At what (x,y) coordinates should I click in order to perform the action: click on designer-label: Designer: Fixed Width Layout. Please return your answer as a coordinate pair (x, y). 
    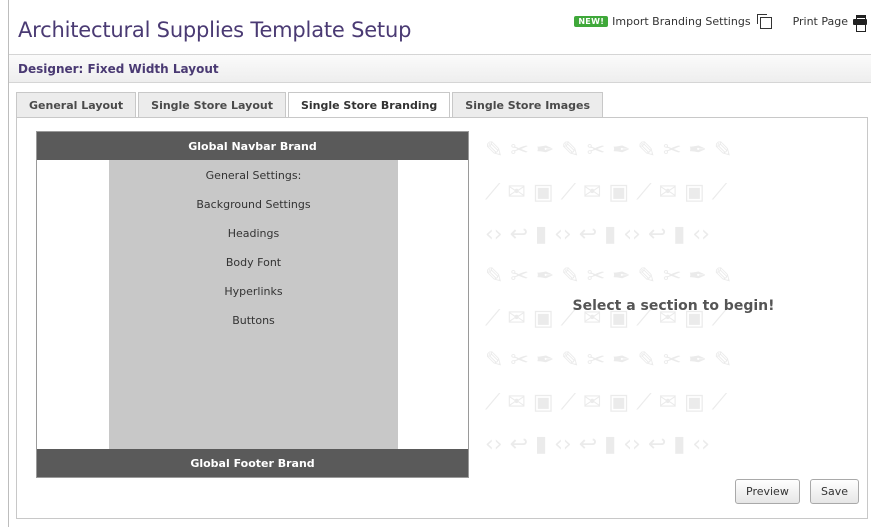
    Looking at the image, I should click on (118, 69).